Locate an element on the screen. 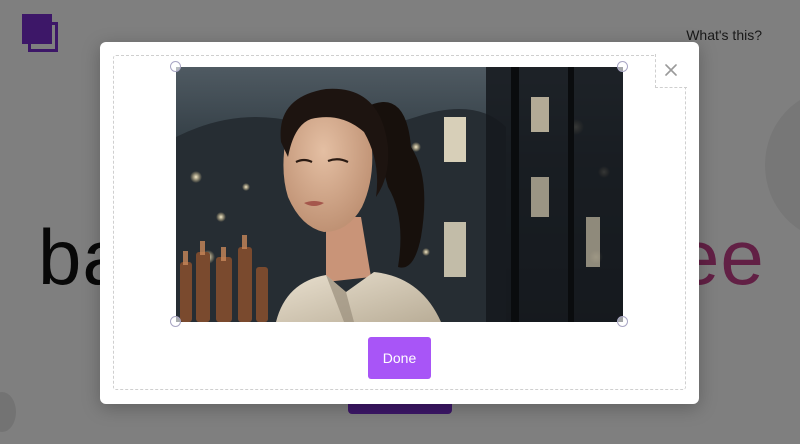  crop-handle-top-right is located at coordinates (622, 66).